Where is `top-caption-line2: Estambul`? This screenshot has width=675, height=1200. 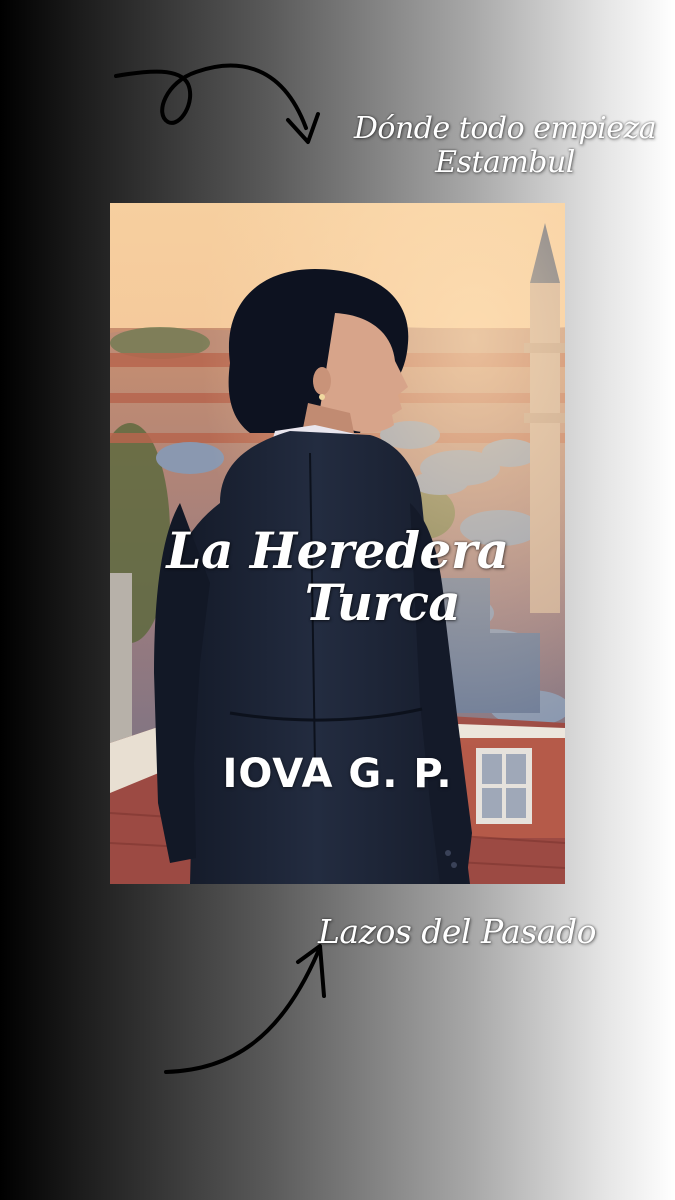
top-caption-line2: Estambul is located at coordinates (505, 162).